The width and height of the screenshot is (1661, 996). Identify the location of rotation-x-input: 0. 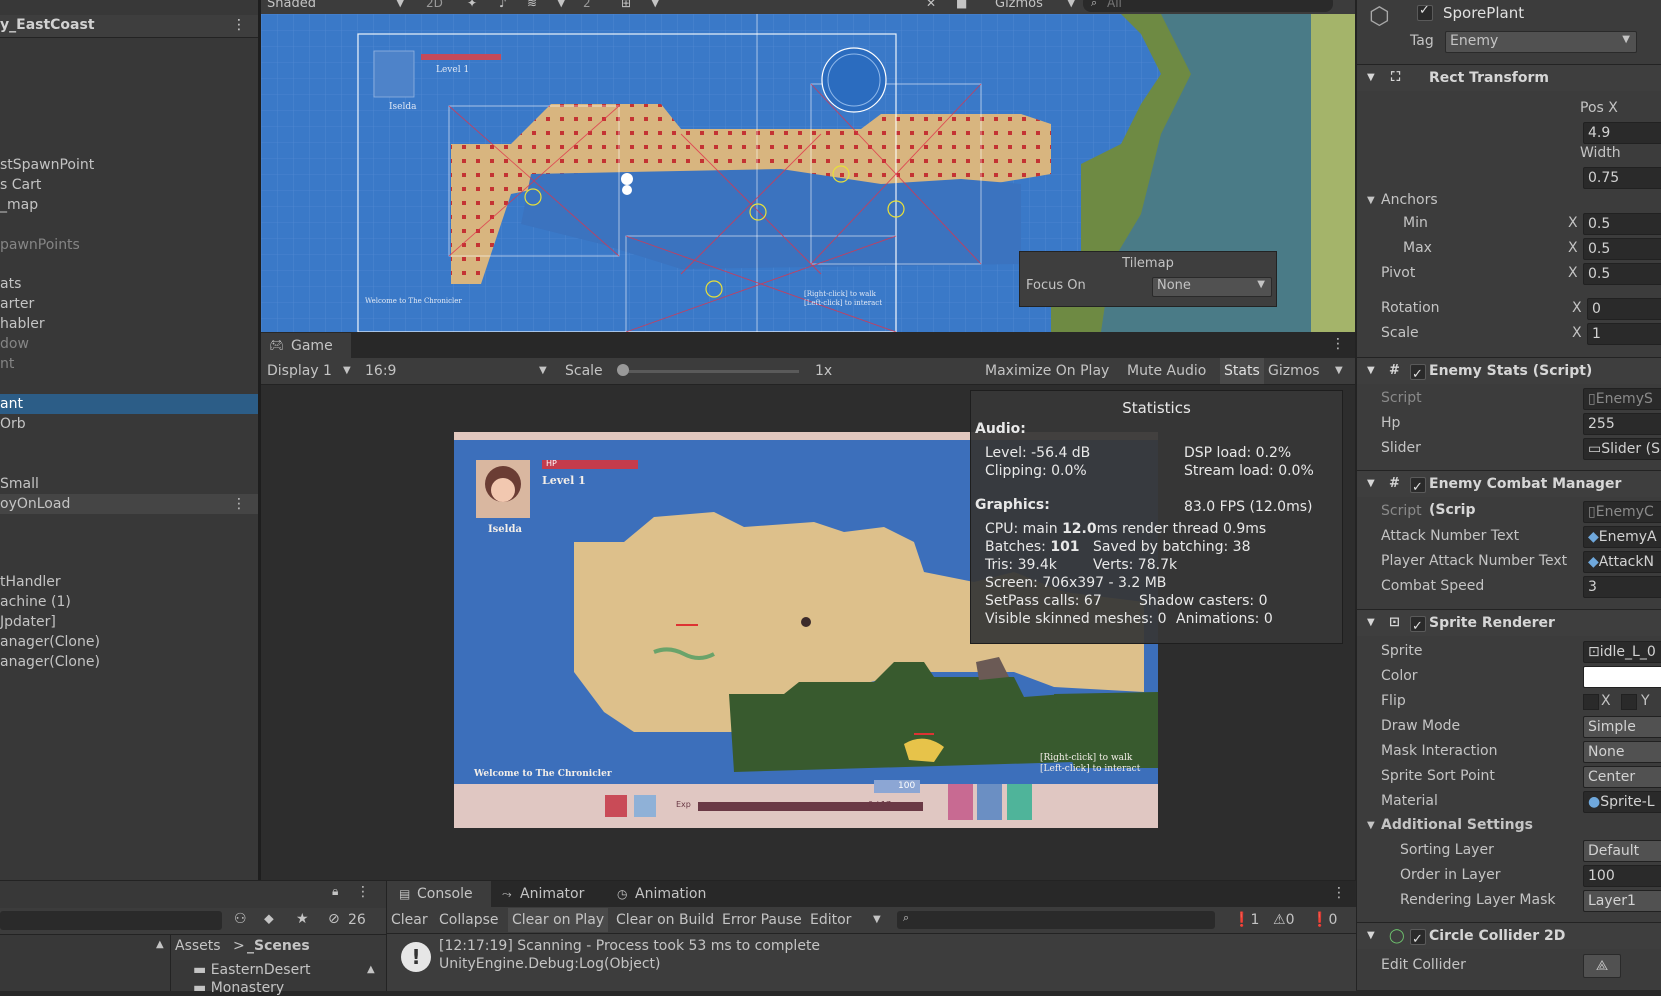
(1624, 309).